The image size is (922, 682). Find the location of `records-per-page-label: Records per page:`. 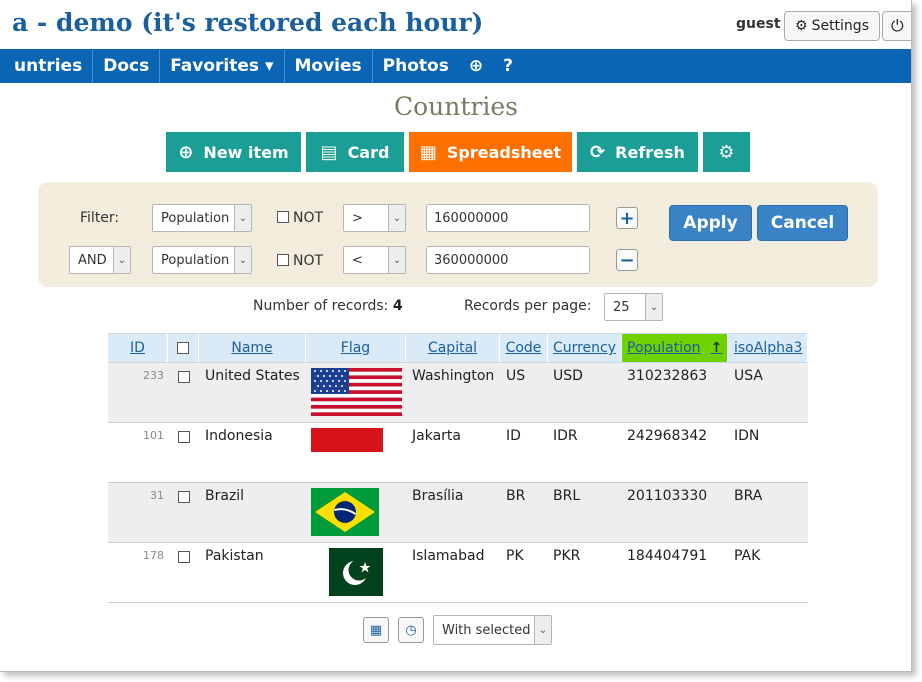

records-per-page-label: Records per page: is located at coordinates (528, 306).